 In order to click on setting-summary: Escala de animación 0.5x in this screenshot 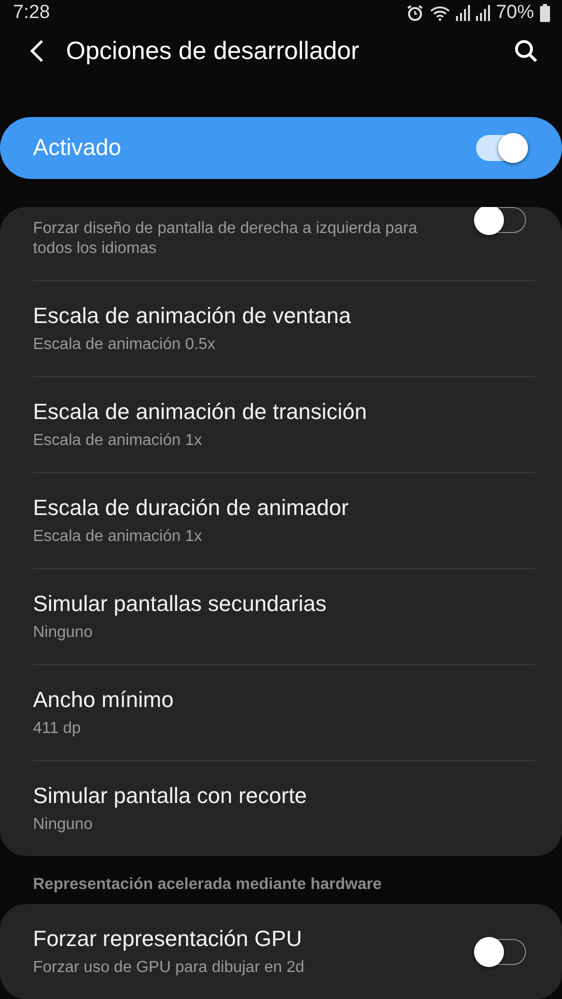, I will do `click(124, 344)`.